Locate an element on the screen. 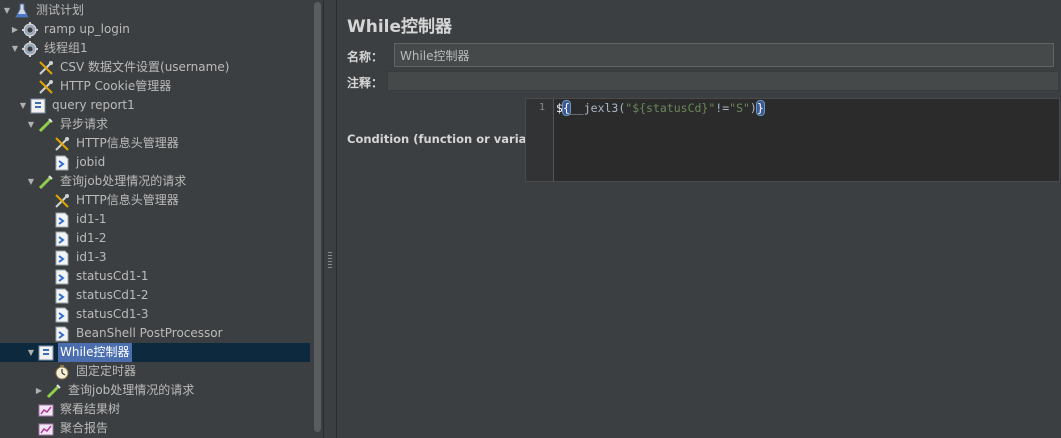 The height and width of the screenshot is (438, 1061). tree-node-label: 固定定时器 is located at coordinates (106, 371).